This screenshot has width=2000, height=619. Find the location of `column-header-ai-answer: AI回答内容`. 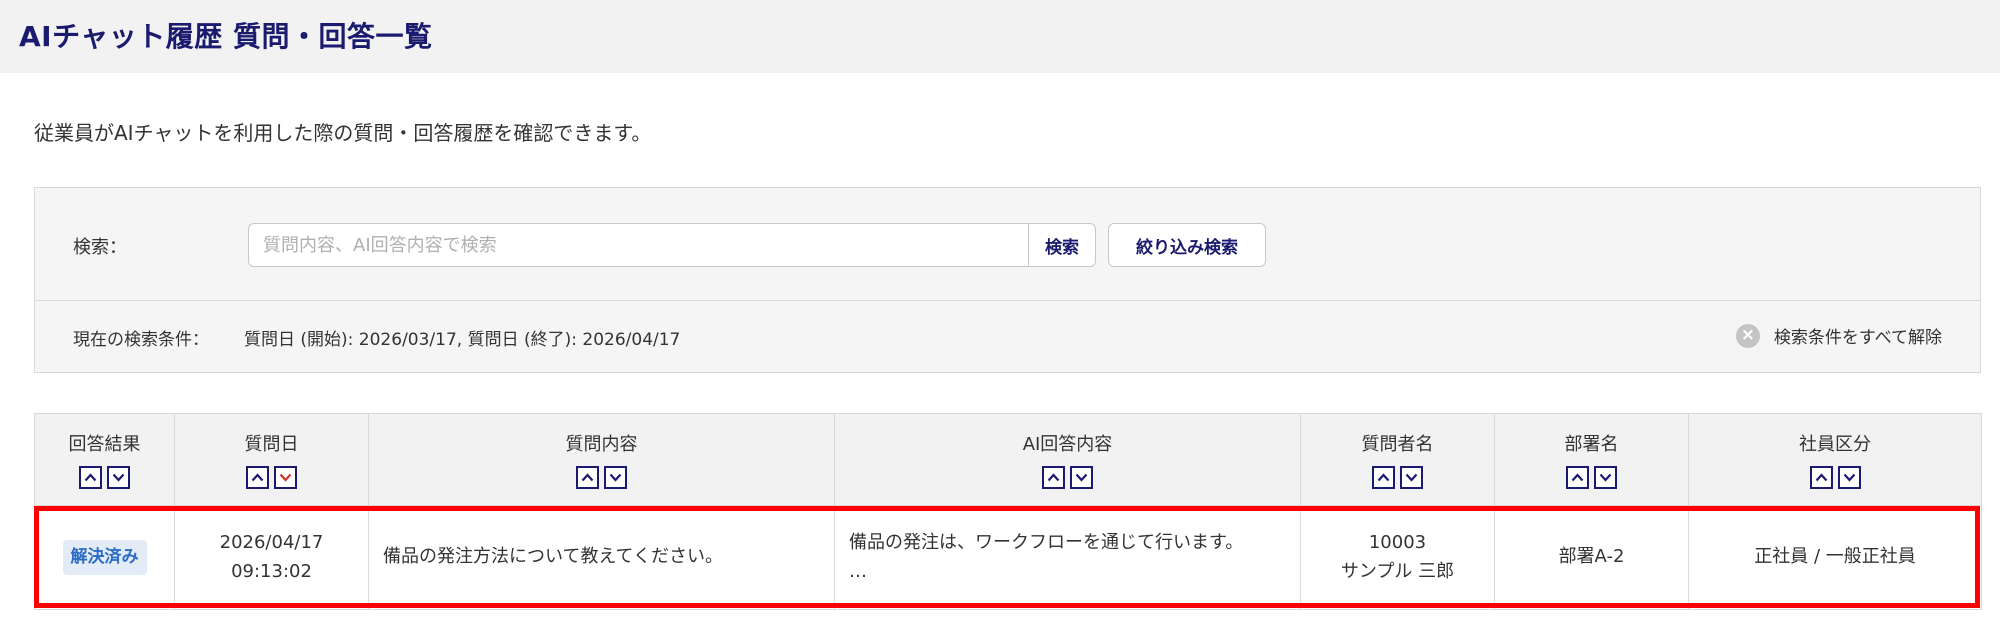

column-header-ai-answer: AI回答内容 is located at coordinates (1067, 459).